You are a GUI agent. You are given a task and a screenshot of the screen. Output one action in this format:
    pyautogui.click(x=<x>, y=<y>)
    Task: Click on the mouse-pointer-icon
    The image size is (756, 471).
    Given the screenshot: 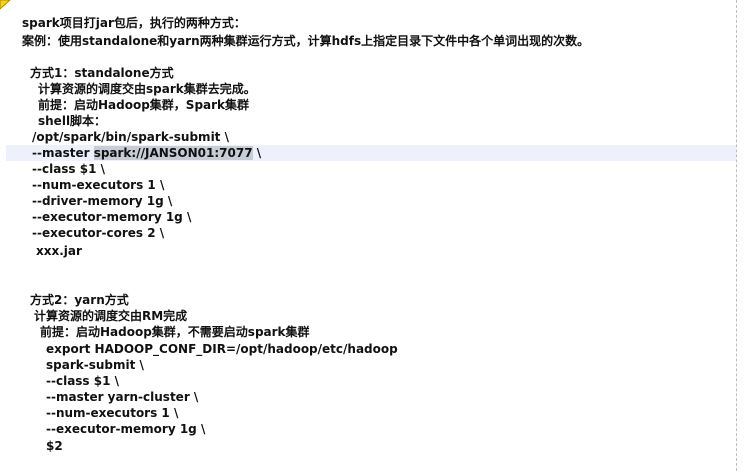 What is the action you would take?
    pyautogui.click(x=5, y=5)
    